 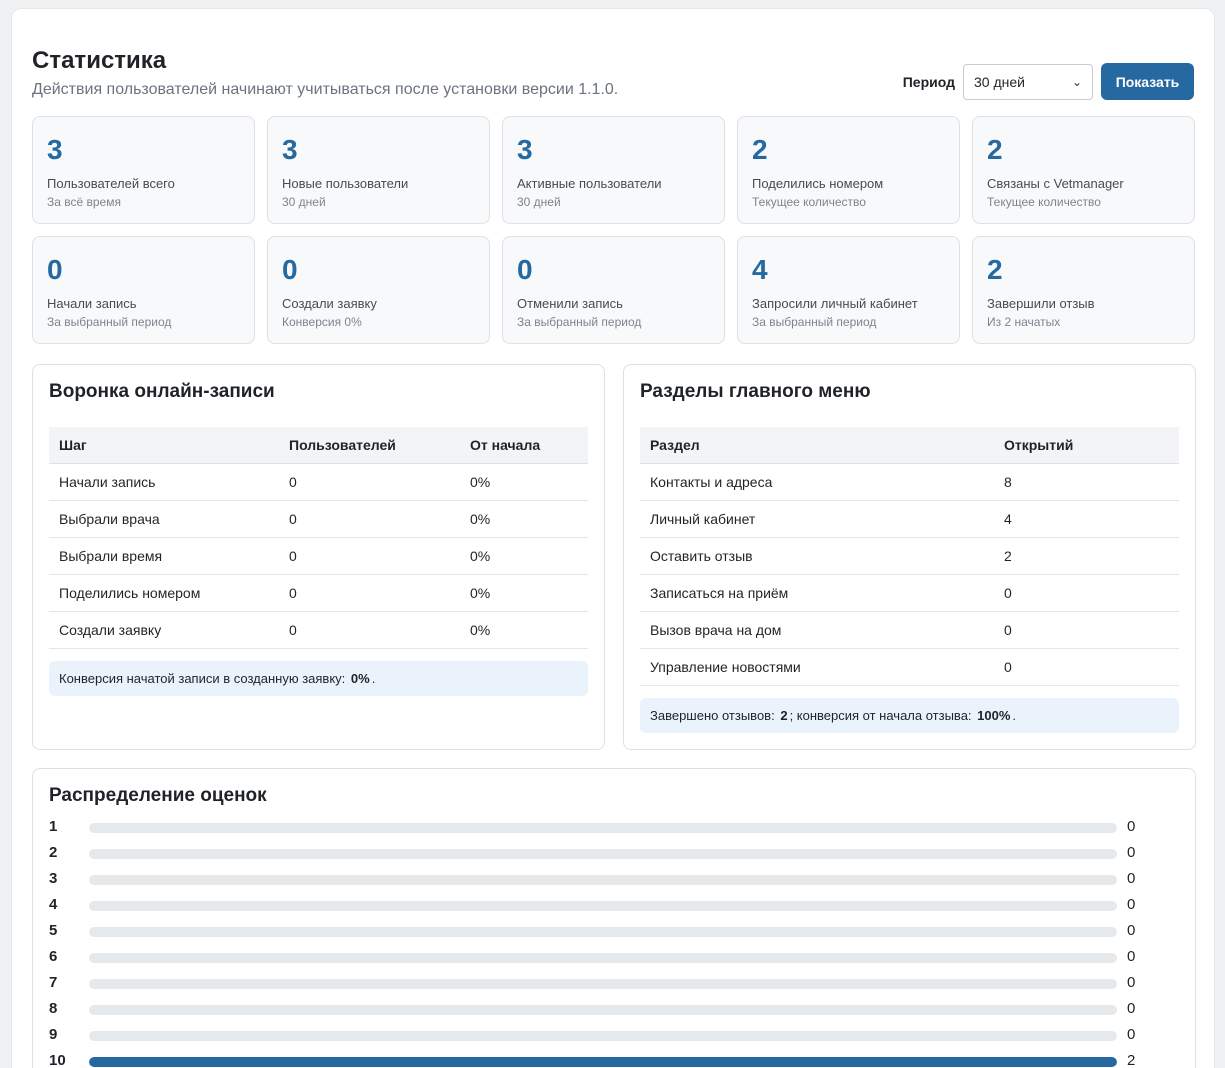 I want to click on funnel-note-end: ., so click(x=373, y=678).